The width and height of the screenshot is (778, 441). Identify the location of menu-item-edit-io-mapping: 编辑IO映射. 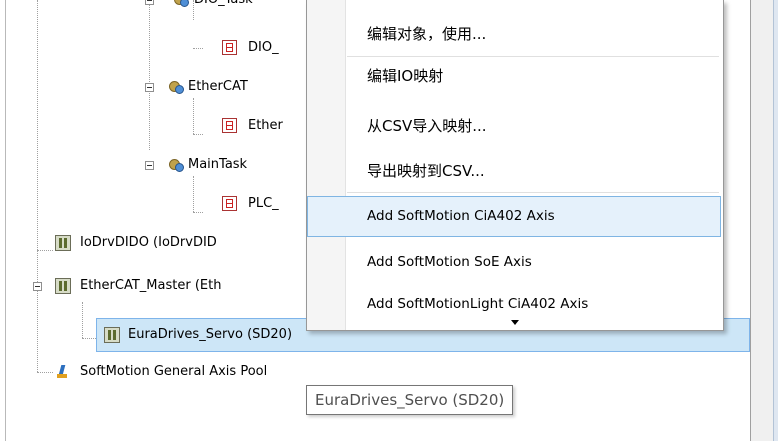
(514, 76).